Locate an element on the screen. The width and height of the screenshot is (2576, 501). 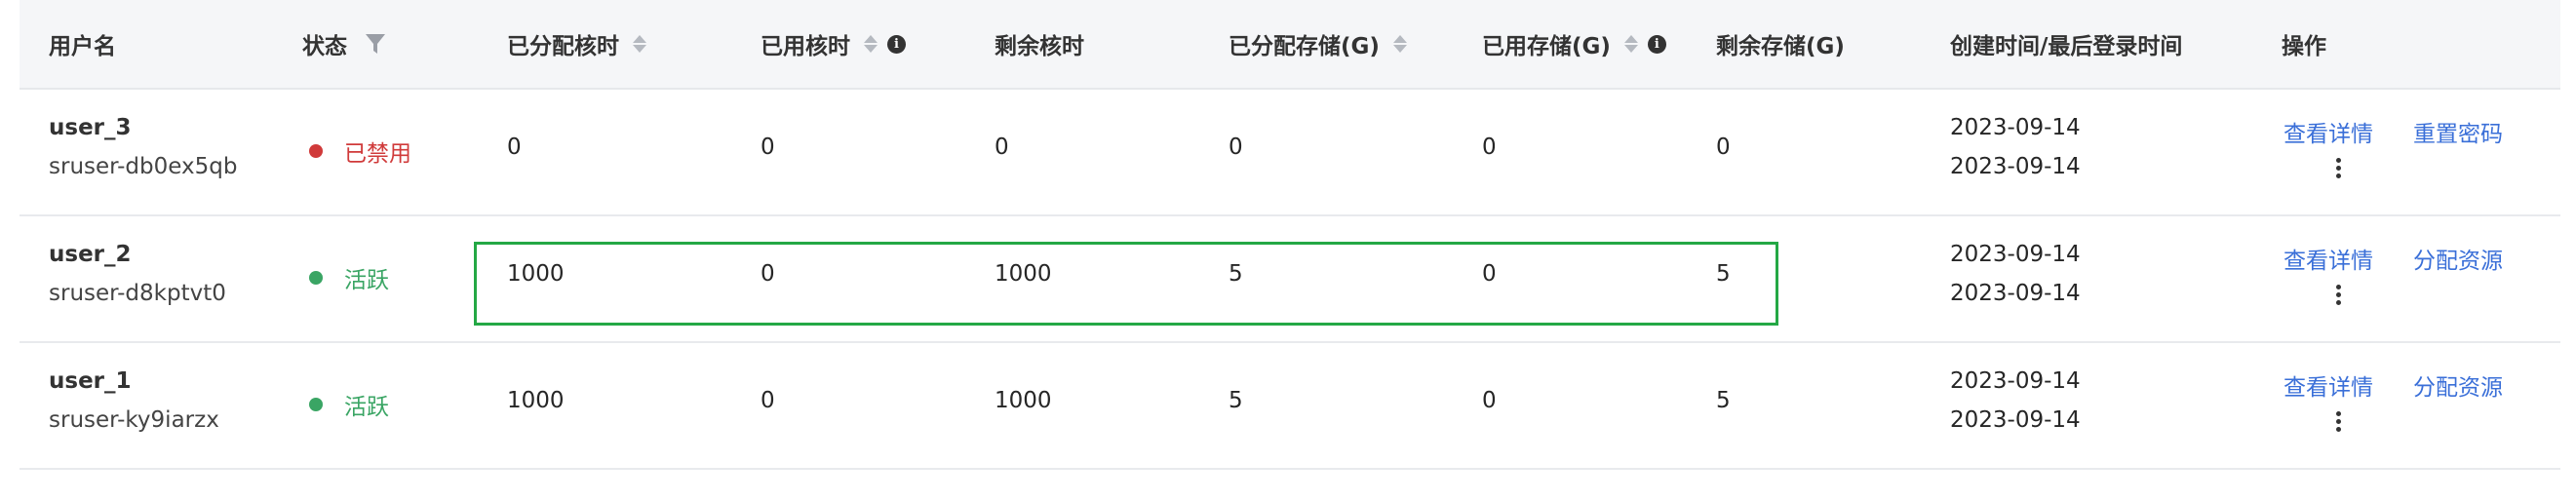
user-name: user_2 is located at coordinates (90, 254).